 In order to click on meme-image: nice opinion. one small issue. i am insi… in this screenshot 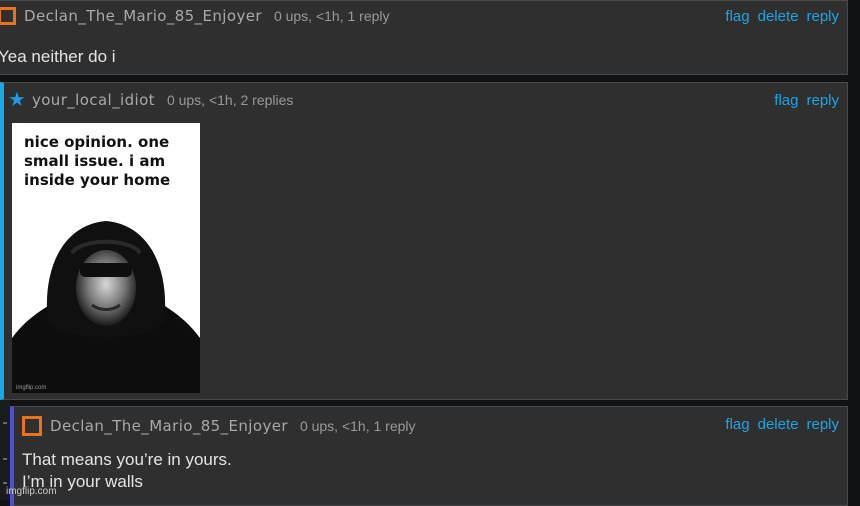, I will do `click(106, 258)`.